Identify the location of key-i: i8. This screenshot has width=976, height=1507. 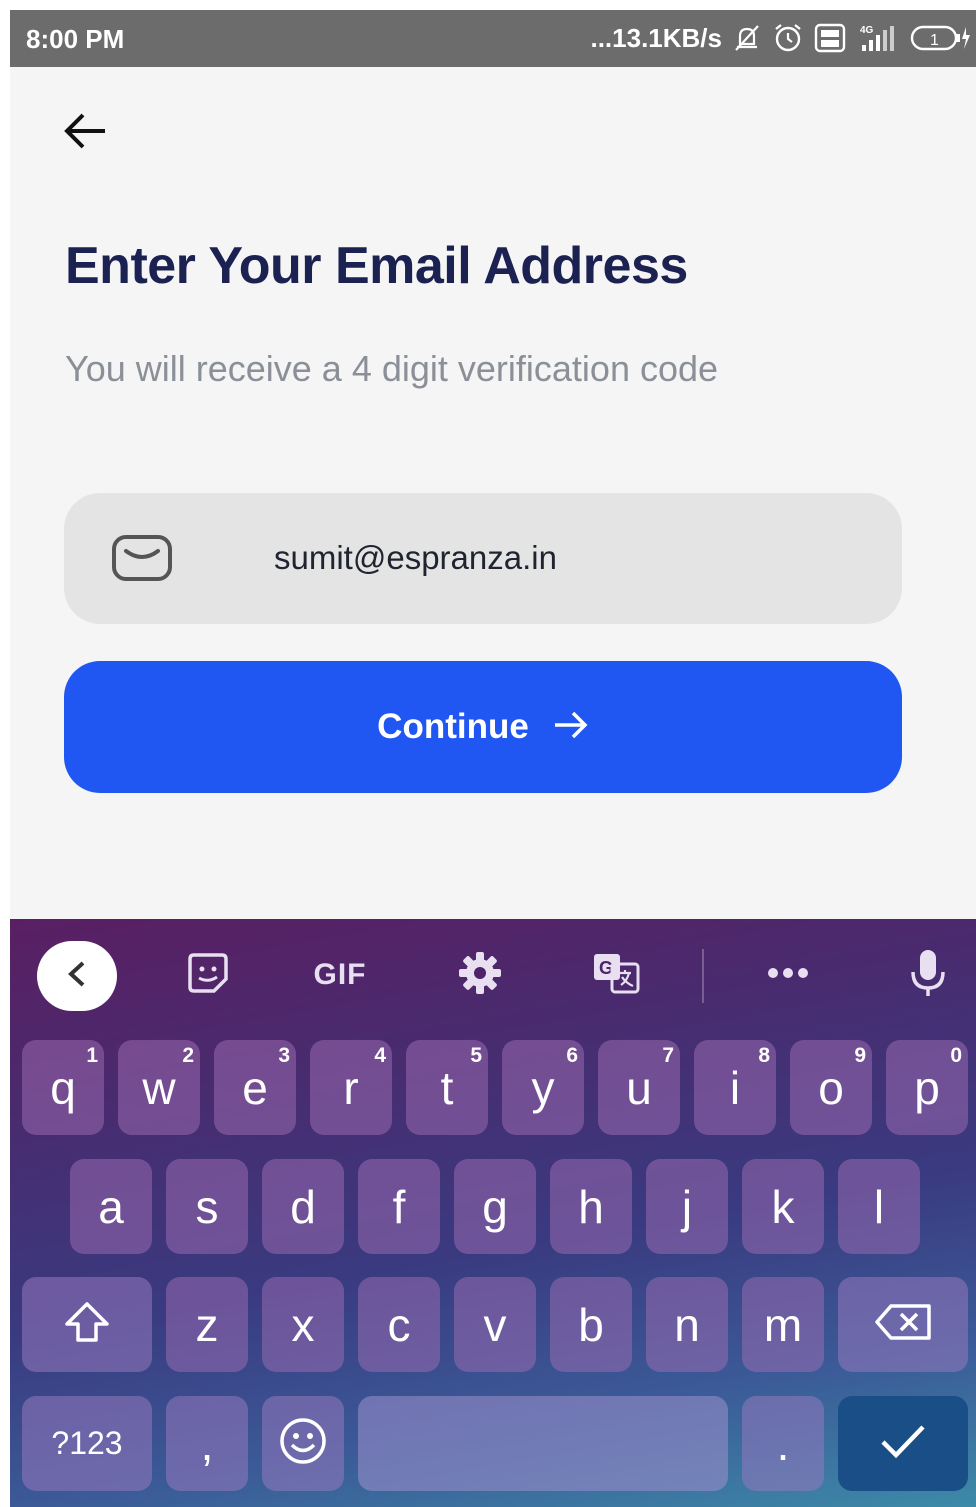
(735, 1087).